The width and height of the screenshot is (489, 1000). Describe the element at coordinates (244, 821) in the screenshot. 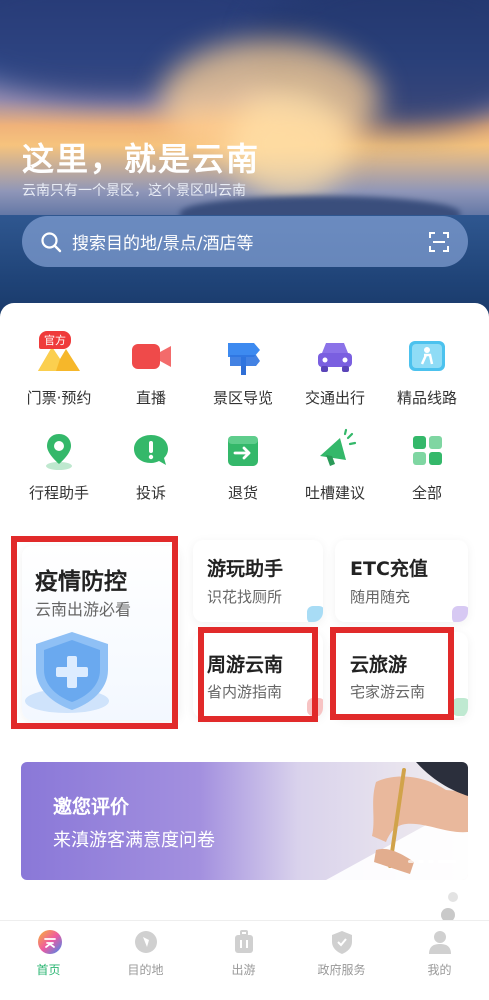

I see `survey-banner: 邀您评价 来滇游客满意度问卷` at that location.